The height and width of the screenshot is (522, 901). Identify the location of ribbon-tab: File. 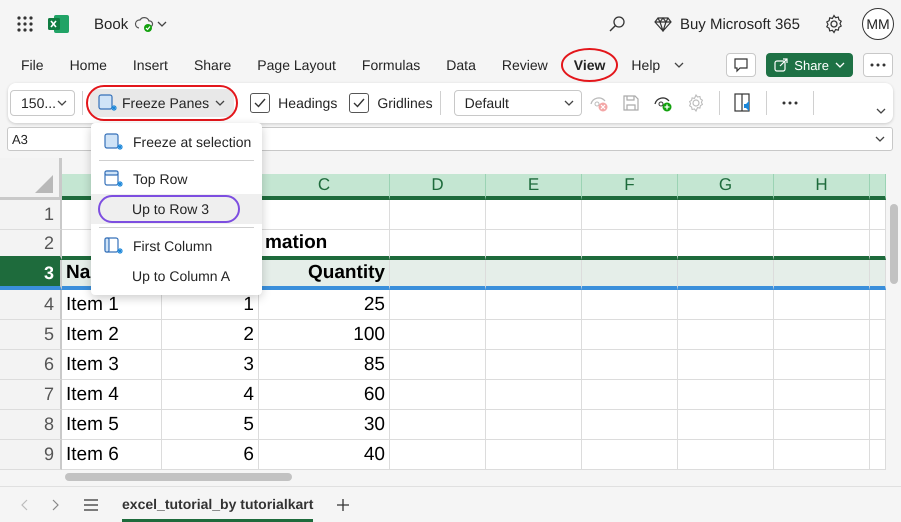
(32, 65).